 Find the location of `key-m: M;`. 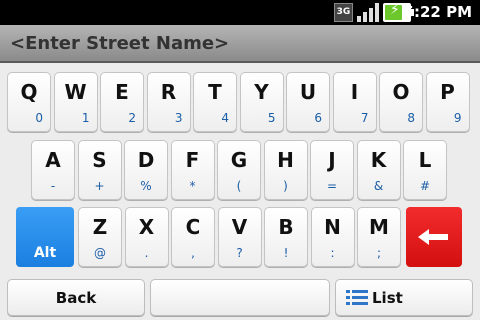

key-m: M; is located at coordinates (379, 237).